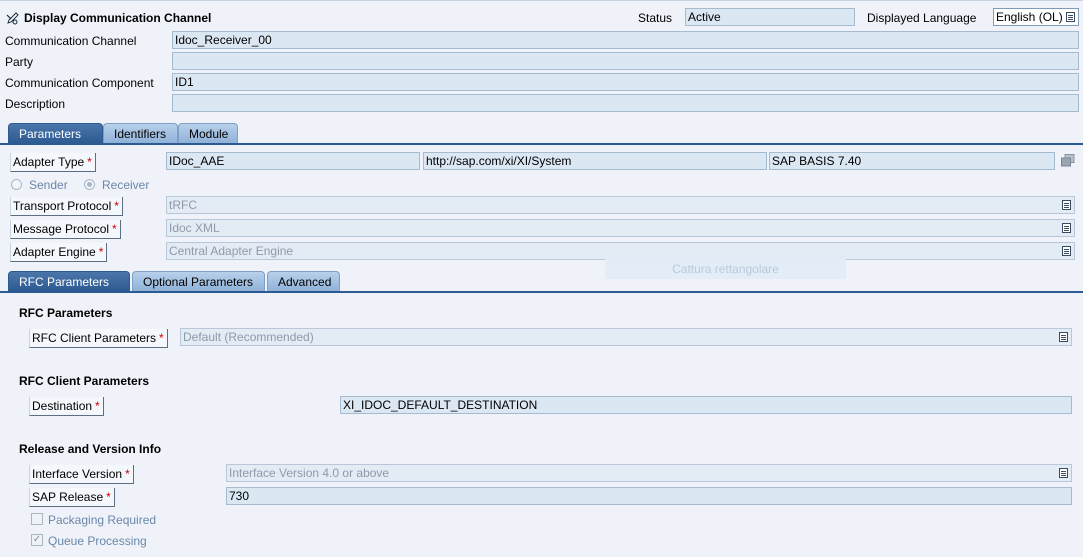 The image size is (1083, 557). I want to click on pencil-display-icon, so click(13, 18).